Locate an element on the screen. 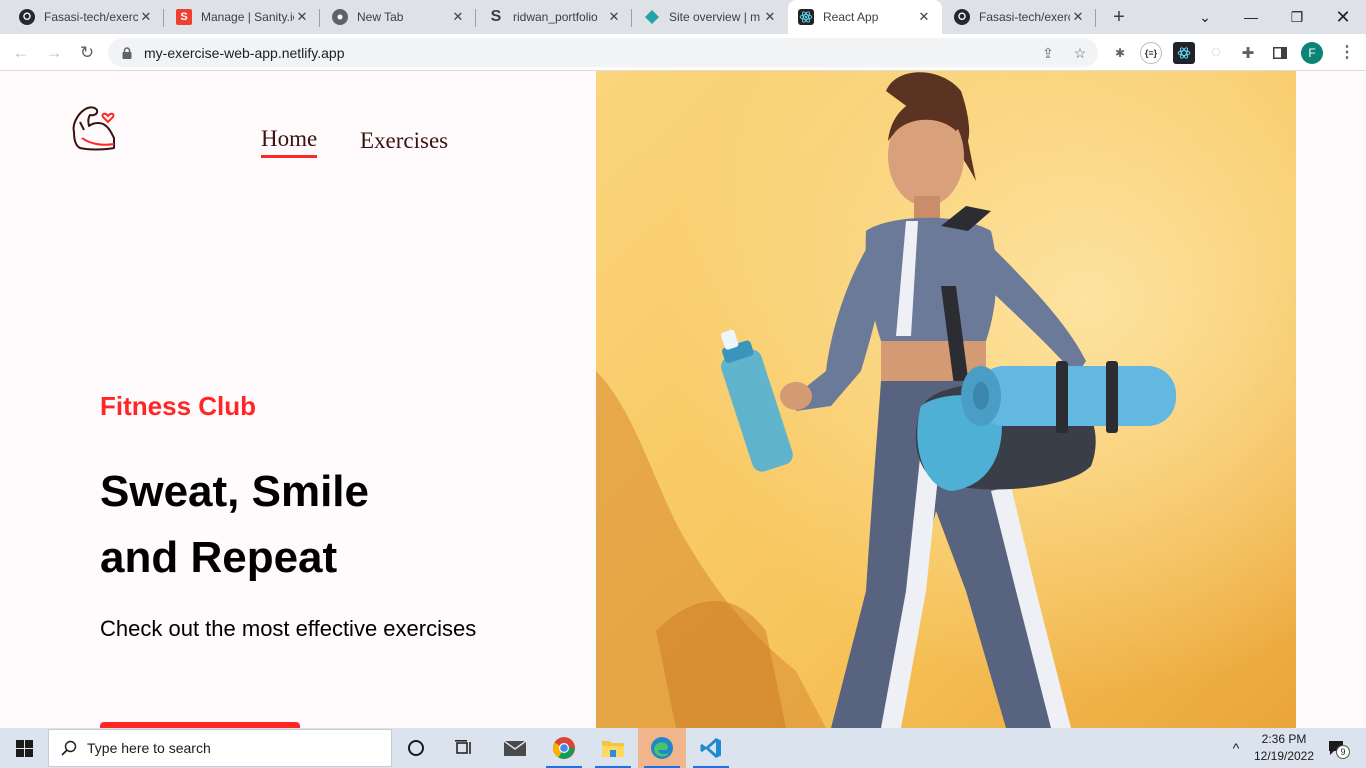  browser-tab: S ridwan_portfolio ✕ is located at coordinates (554, 17).